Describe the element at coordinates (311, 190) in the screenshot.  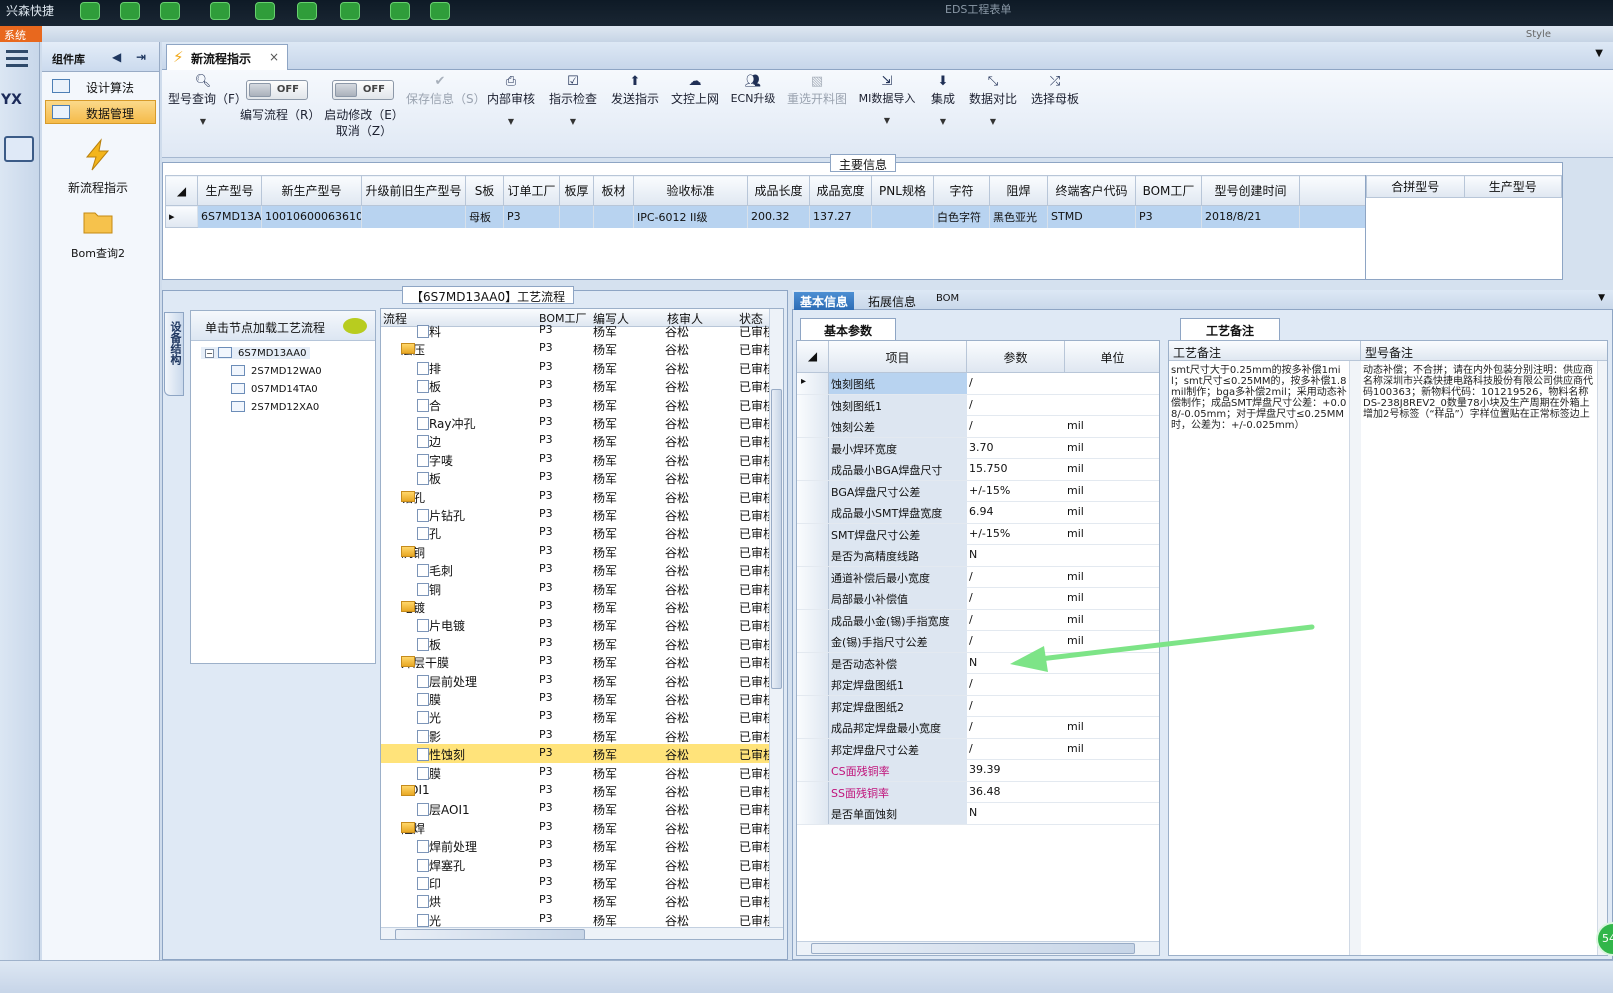
I see `column-header: 新生产型号` at that location.